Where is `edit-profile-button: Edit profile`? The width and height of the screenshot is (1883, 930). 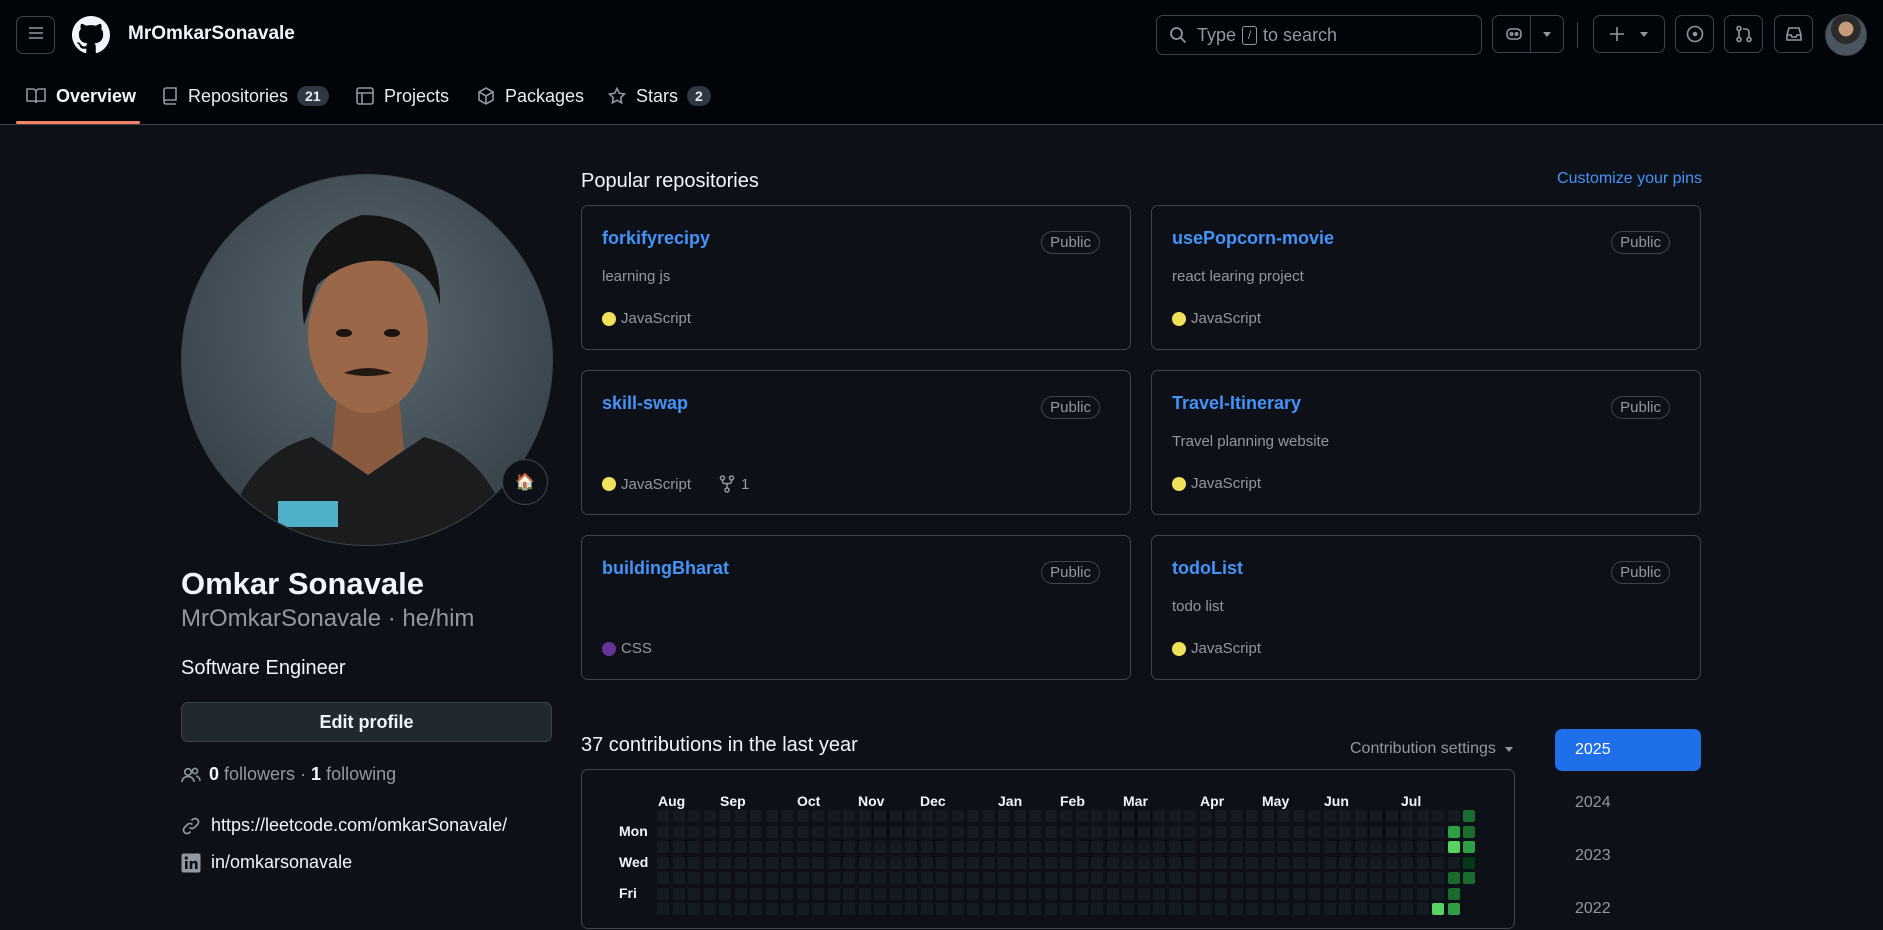
edit-profile-button: Edit profile is located at coordinates (366, 722).